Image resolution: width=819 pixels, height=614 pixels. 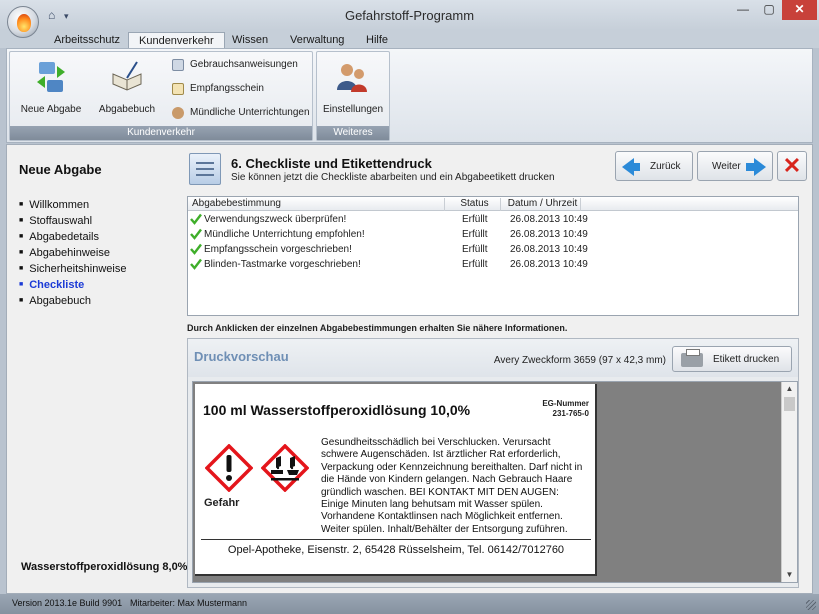 I want to click on label-eg-value: 231-765-0, so click(x=570, y=413).